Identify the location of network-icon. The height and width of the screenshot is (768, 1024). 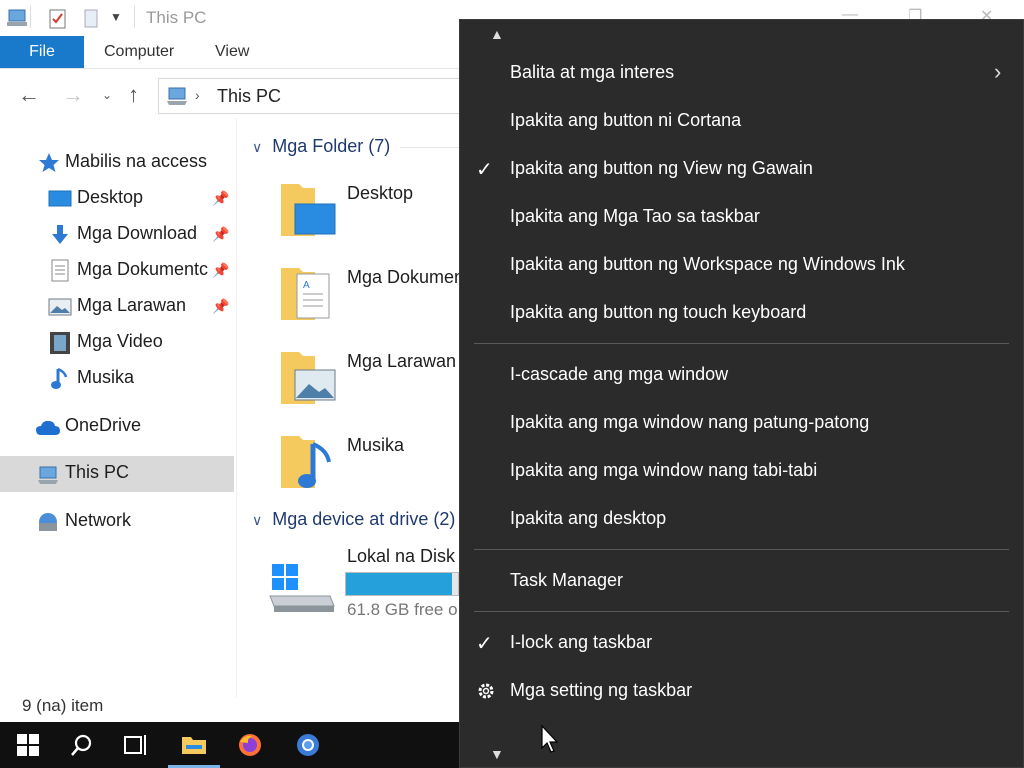
(48, 524).